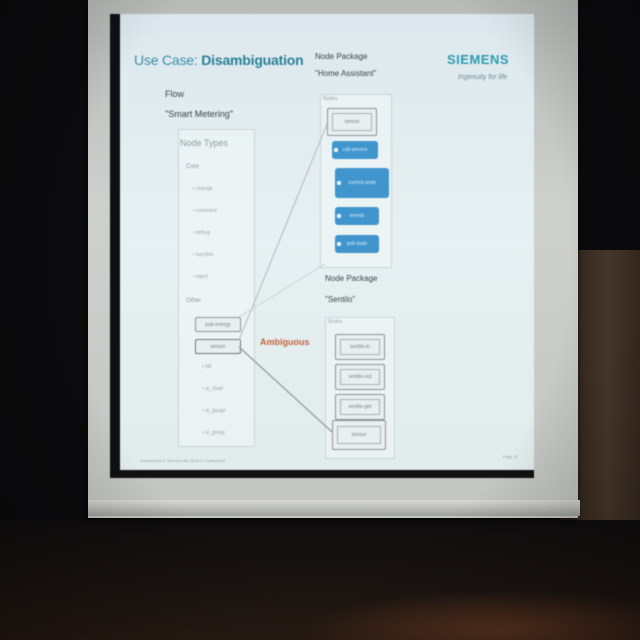  What do you see at coordinates (285, 389) in the screenshot?
I see `connector-line-to-sentilo-sensor` at bounding box center [285, 389].